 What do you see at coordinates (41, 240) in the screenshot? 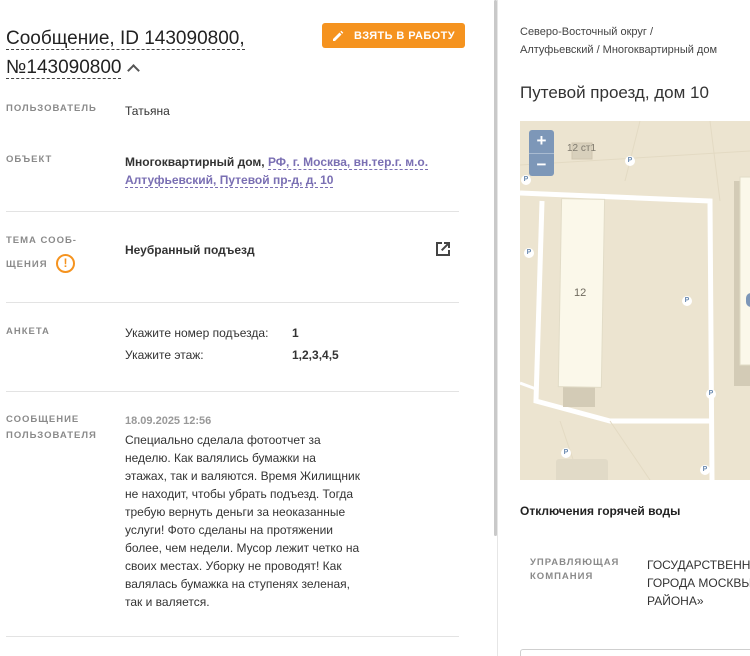
I see `topic-label-1: ТЕМА СООБ-` at bounding box center [41, 240].